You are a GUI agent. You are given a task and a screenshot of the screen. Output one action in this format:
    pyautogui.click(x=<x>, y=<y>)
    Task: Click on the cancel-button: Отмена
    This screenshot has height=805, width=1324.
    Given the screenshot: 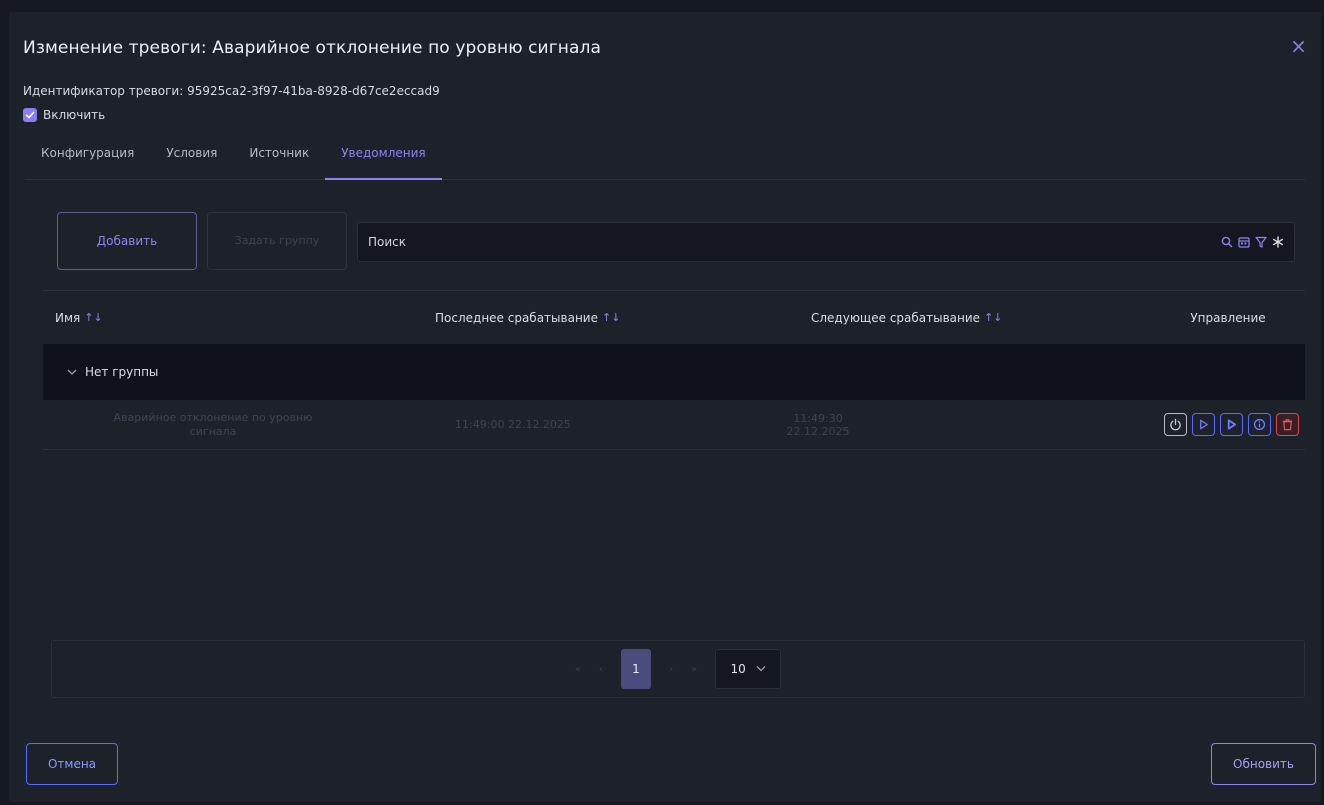 What is the action you would take?
    pyautogui.click(x=72, y=764)
    